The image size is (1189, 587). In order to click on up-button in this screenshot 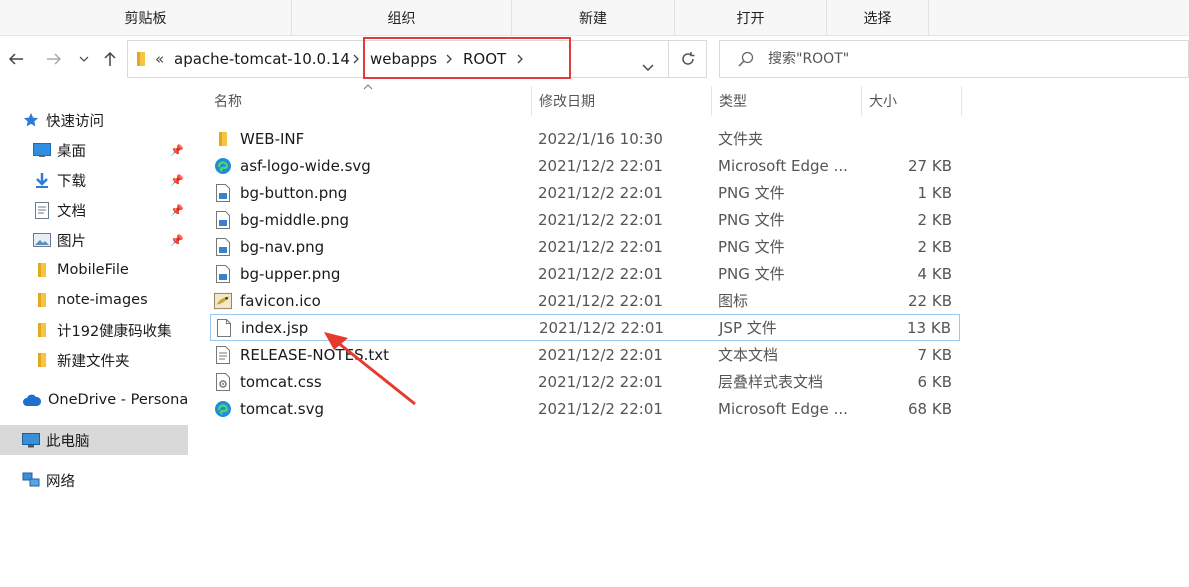, I will do `click(110, 59)`.